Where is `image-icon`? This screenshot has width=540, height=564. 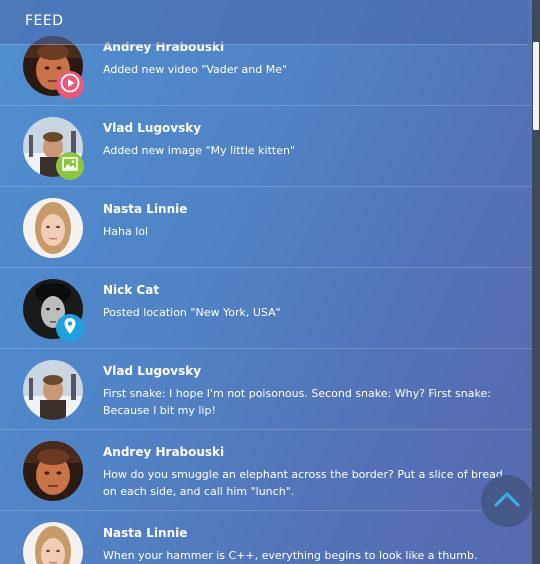
image-icon is located at coordinates (70, 166).